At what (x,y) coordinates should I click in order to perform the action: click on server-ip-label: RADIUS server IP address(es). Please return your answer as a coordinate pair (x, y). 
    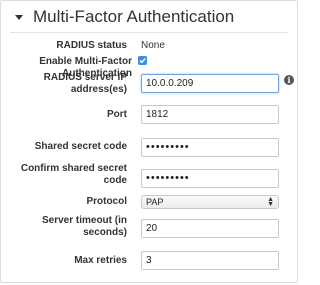
    Looking at the image, I should click on (85, 84).